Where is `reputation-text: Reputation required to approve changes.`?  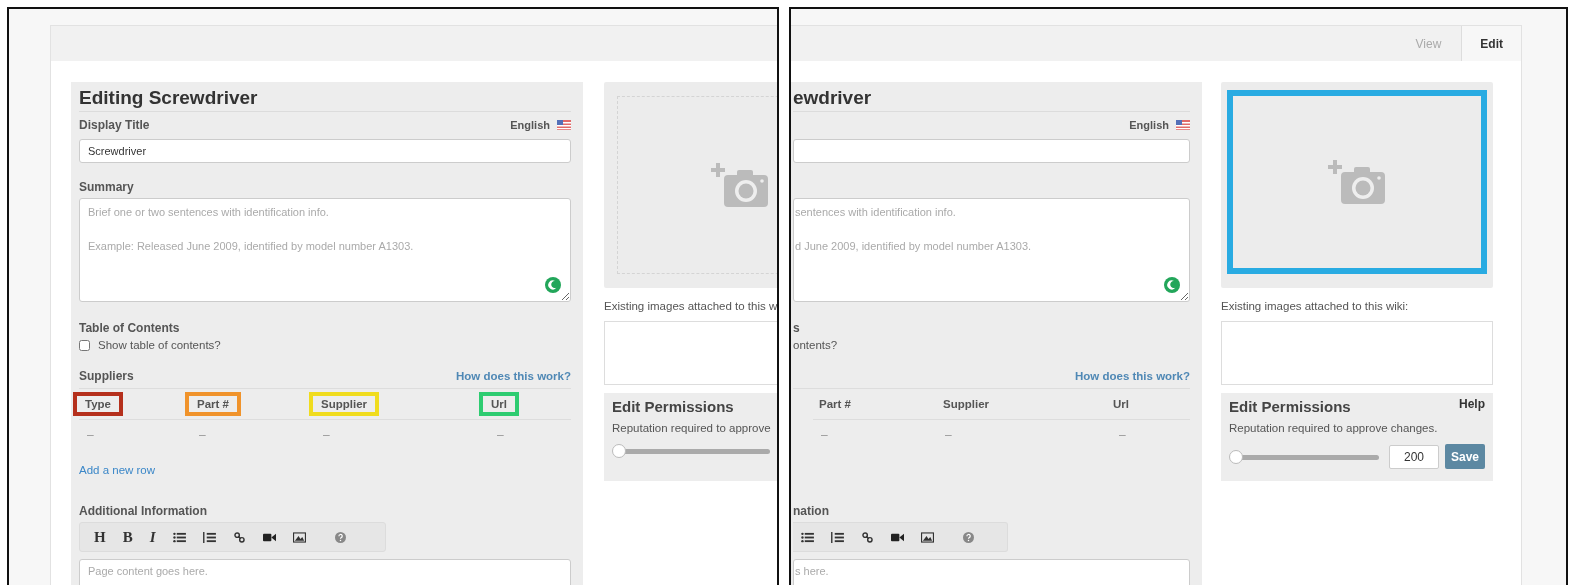
reputation-text: Reputation required to approve changes. is located at coordinates (1334, 428).